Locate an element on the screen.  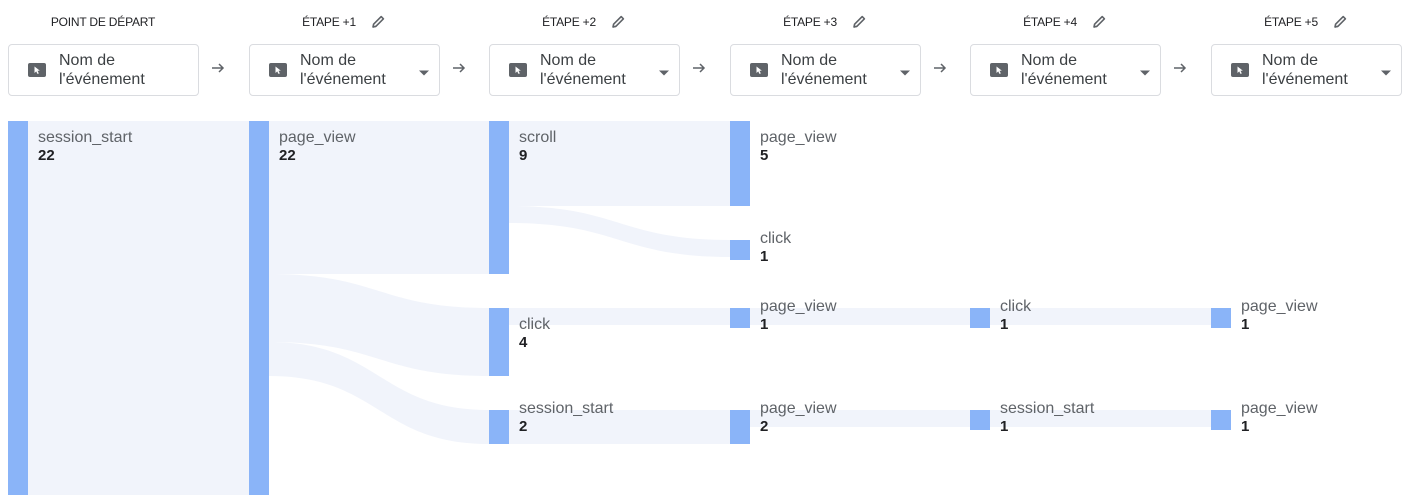
flow-link-n2a-n3b is located at coordinates (619, 231).